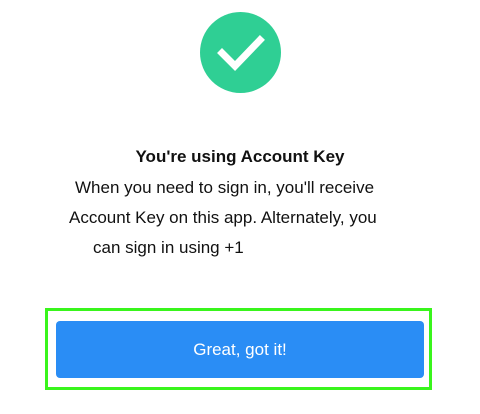 The image size is (480, 414). Describe the element at coordinates (168, 247) in the screenshot. I see `confirmation-message-line: can sign in using +1` at that location.